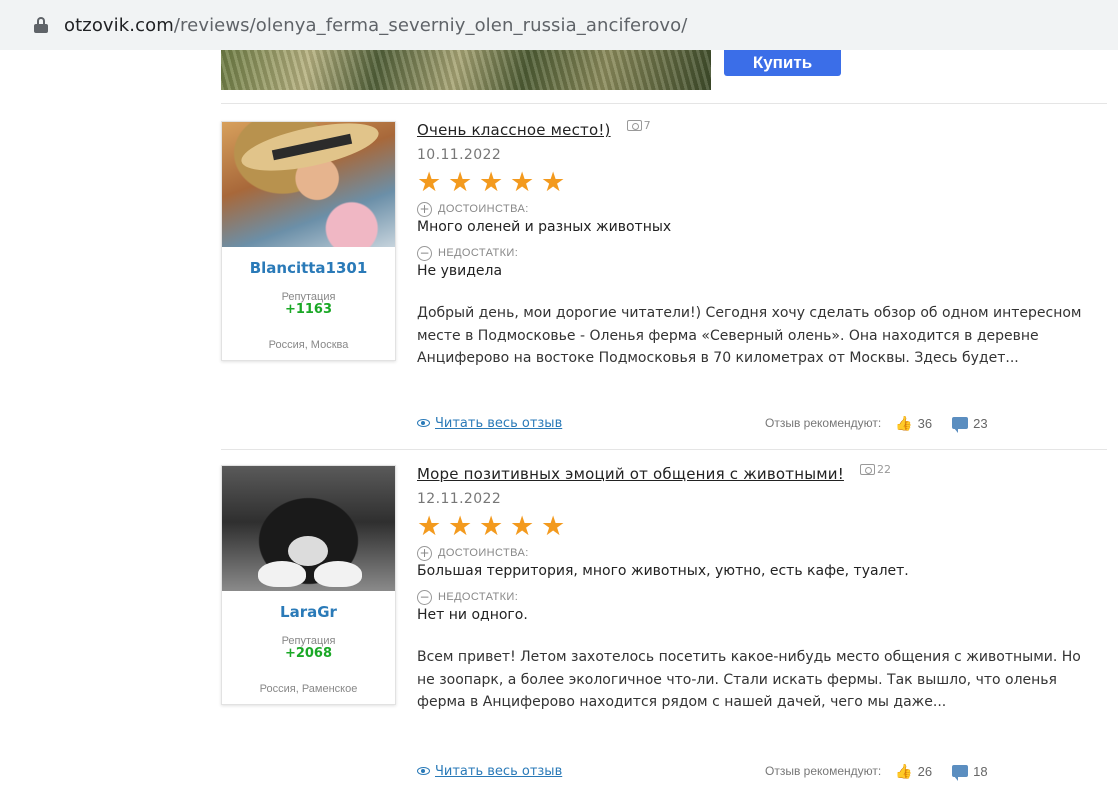 The width and height of the screenshot is (1118, 787). Describe the element at coordinates (980, 423) in the screenshot. I see `comments-count: 23` at that location.